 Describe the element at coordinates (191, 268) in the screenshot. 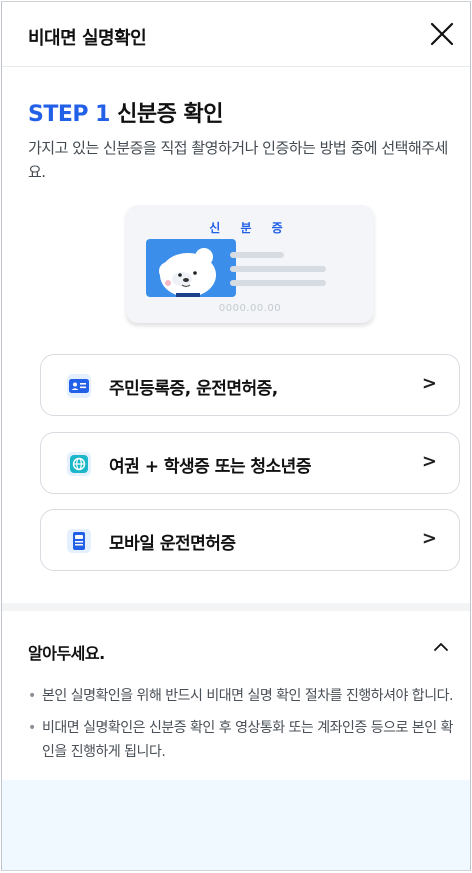

I see `bear-character-image` at that location.